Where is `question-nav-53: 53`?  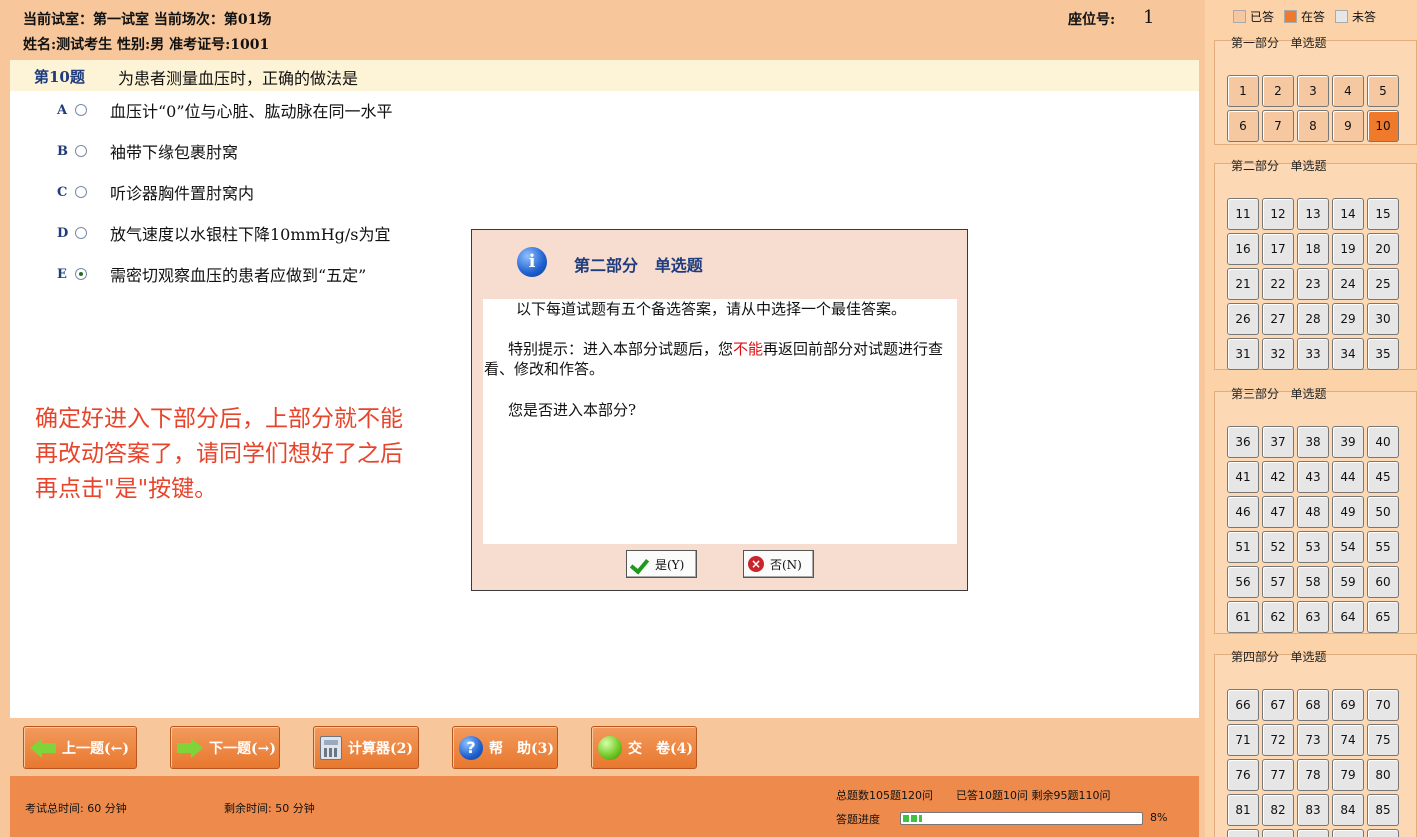 question-nav-53: 53 is located at coordinates (1313, 547).